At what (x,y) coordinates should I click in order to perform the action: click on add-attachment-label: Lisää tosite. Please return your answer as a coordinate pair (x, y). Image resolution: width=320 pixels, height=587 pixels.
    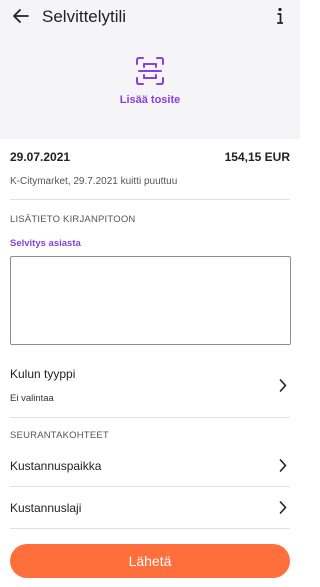
    Looking at the image, I should click on (150, 100).